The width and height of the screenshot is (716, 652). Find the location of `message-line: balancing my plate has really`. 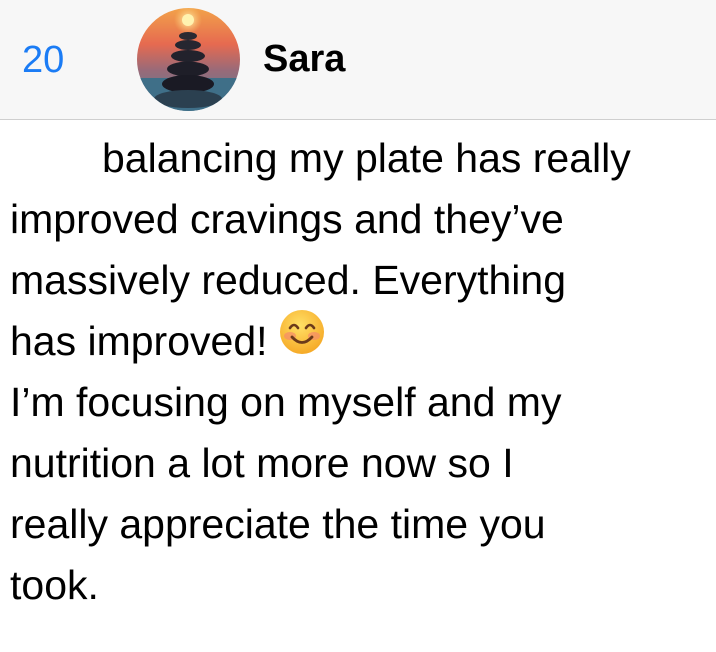

message-line: balancing my plate has really is located at coordinates (366, 158).